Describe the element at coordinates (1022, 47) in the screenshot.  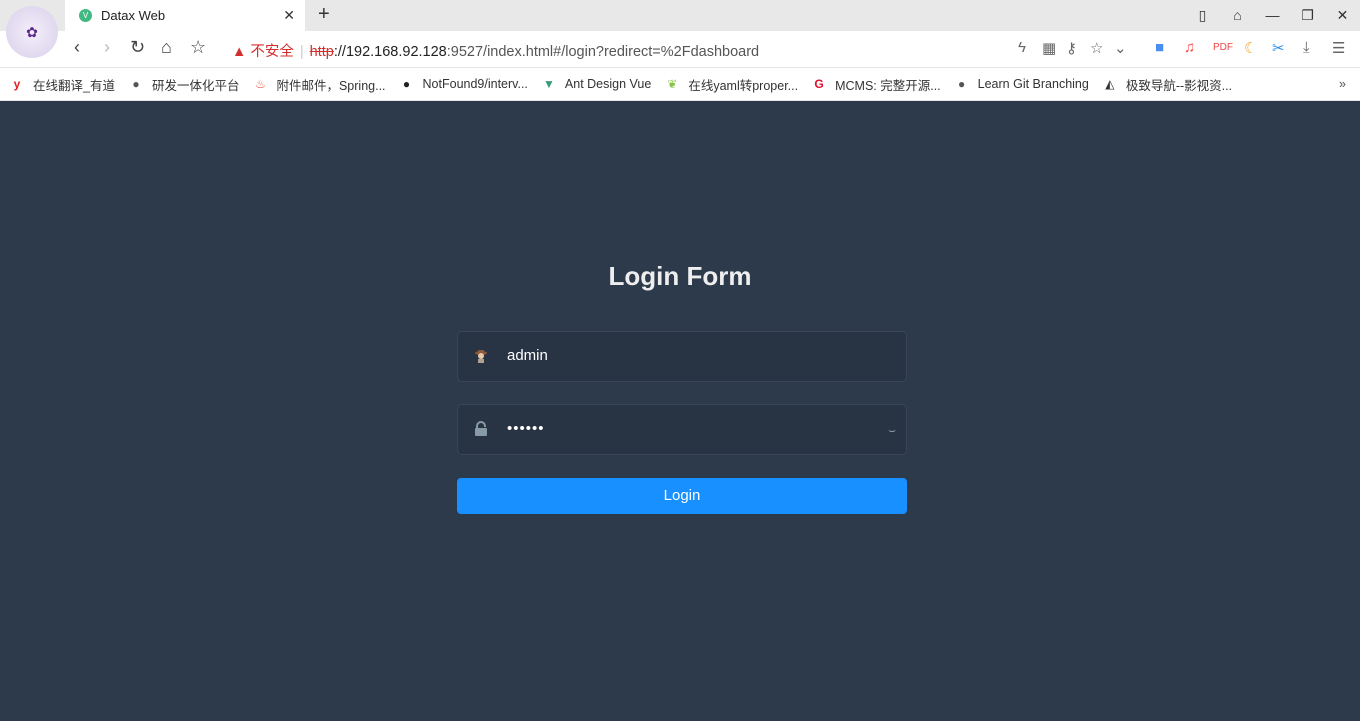
I see `lightning-icon: ϟ` at that location.